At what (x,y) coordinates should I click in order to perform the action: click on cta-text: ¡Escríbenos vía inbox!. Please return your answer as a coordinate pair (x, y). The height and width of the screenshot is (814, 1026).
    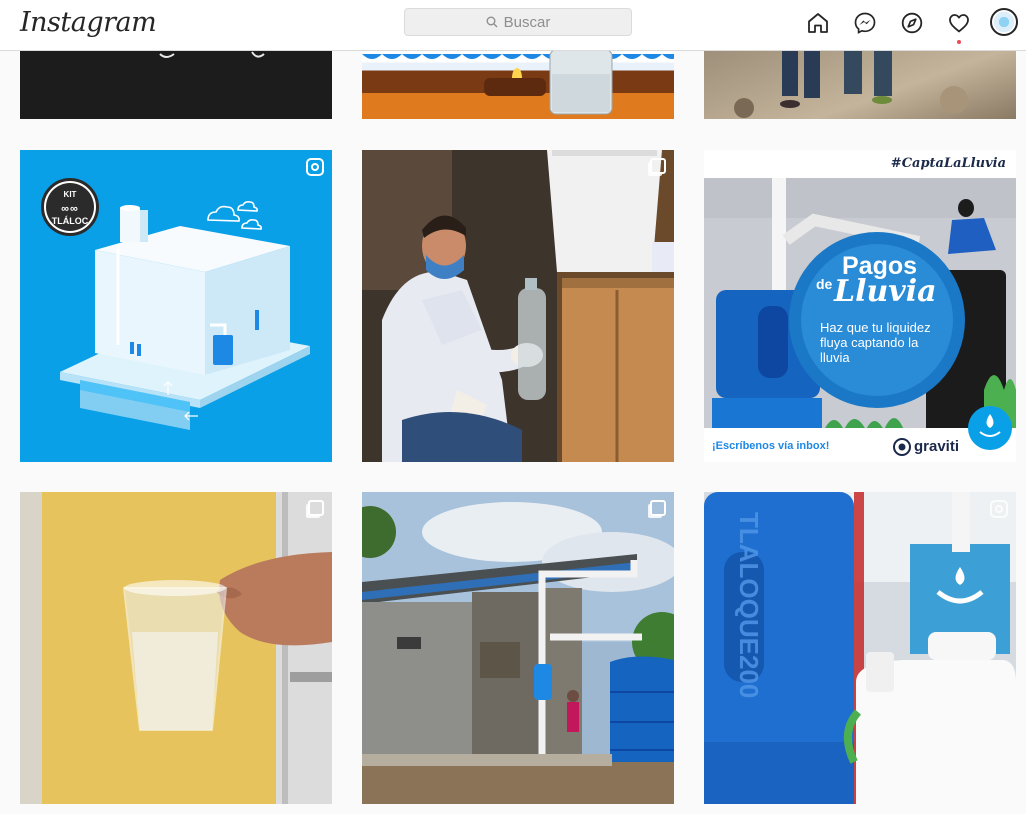
    Looking at the image, I should click on (771, 446).